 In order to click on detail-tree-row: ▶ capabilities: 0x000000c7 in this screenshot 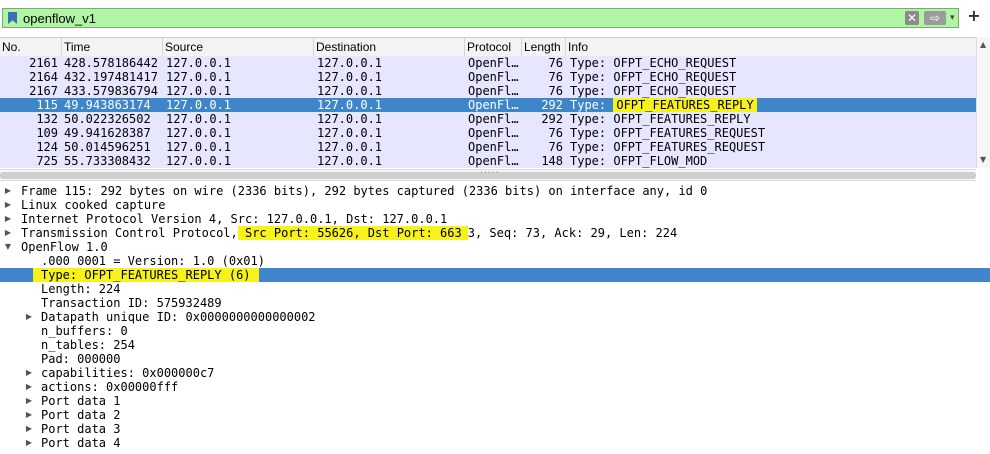, I will do `click(495, 373)`.